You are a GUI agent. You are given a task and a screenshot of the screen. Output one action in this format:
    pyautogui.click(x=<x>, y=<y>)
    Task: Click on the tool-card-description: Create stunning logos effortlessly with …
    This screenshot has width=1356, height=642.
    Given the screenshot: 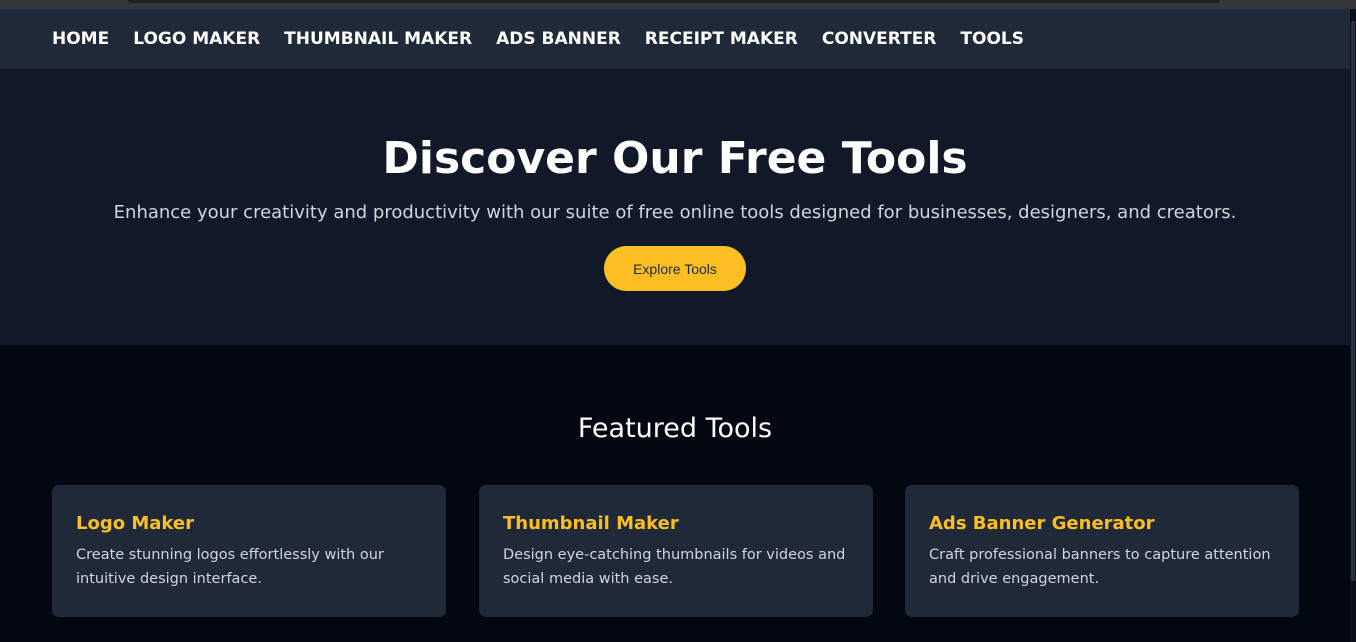 What is the action you would take?
    pyautogui.click(x=230, y=567)
    